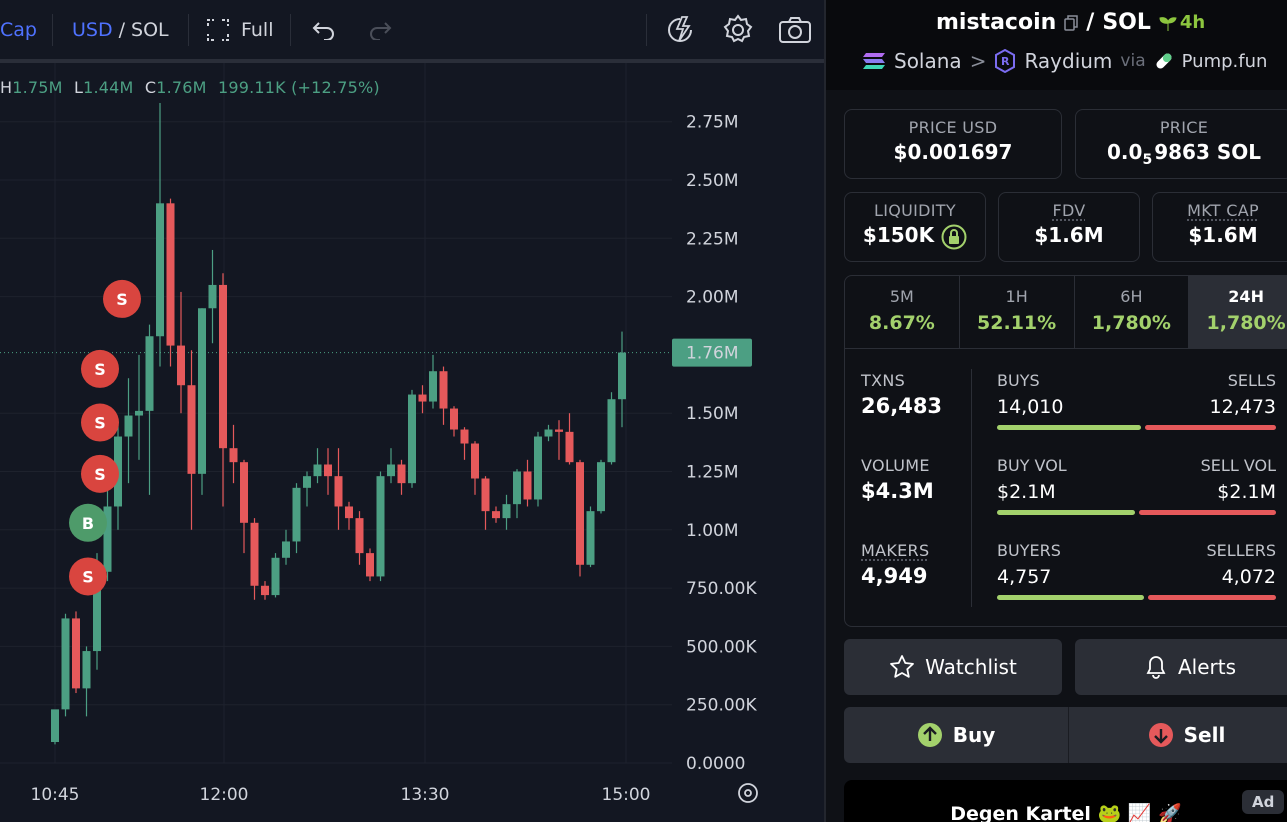  I want to click on sellers-value: 4,072, so click(1248, 577).